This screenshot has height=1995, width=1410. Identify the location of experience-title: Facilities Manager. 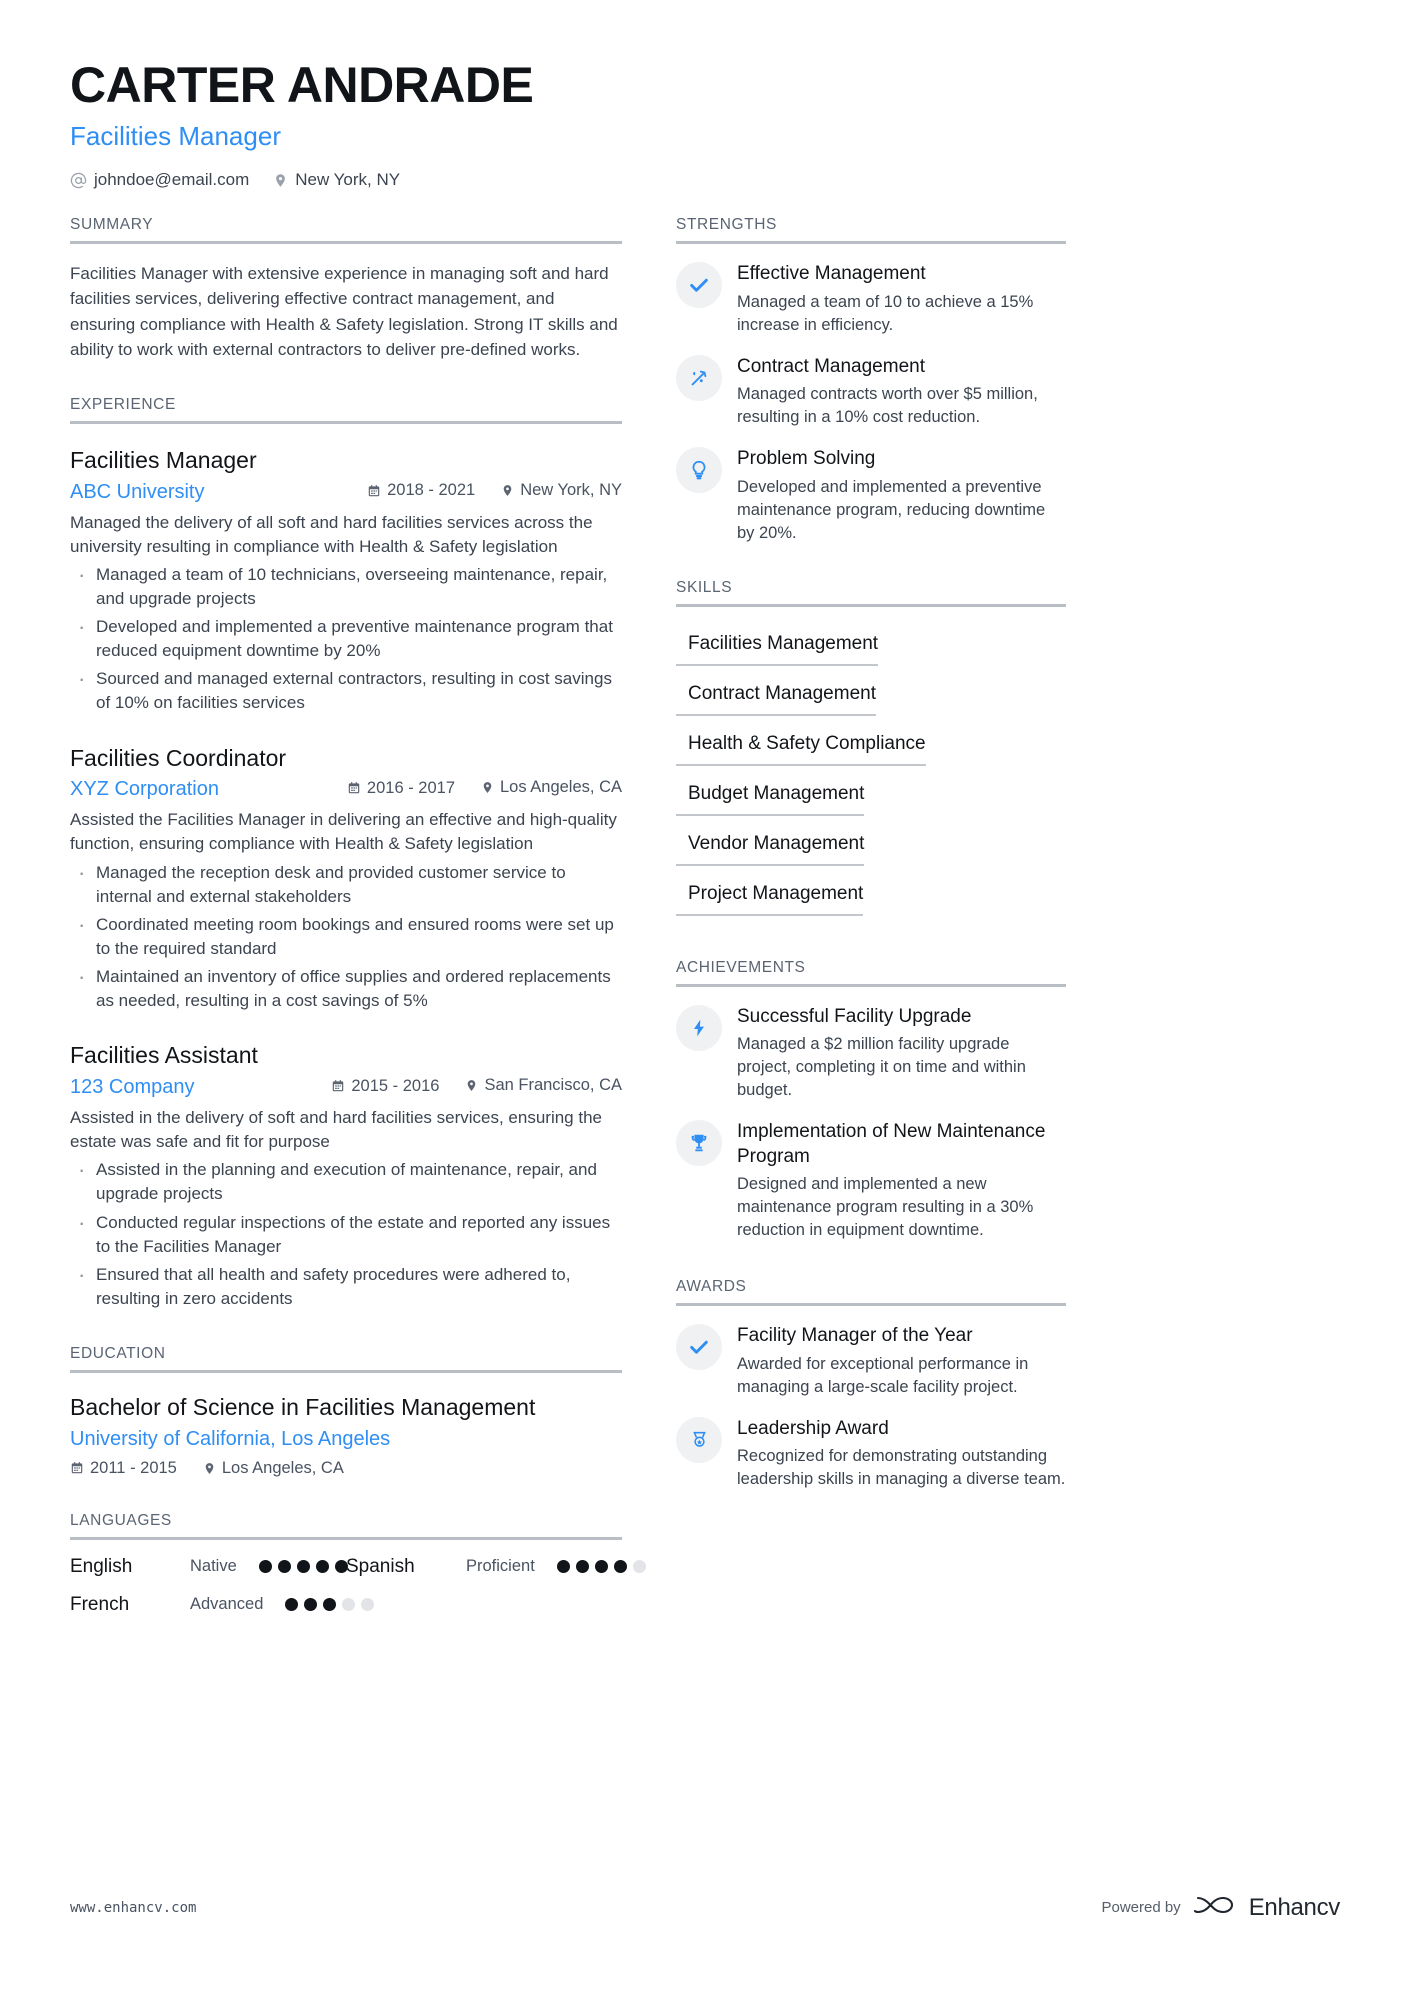
(163, 459).